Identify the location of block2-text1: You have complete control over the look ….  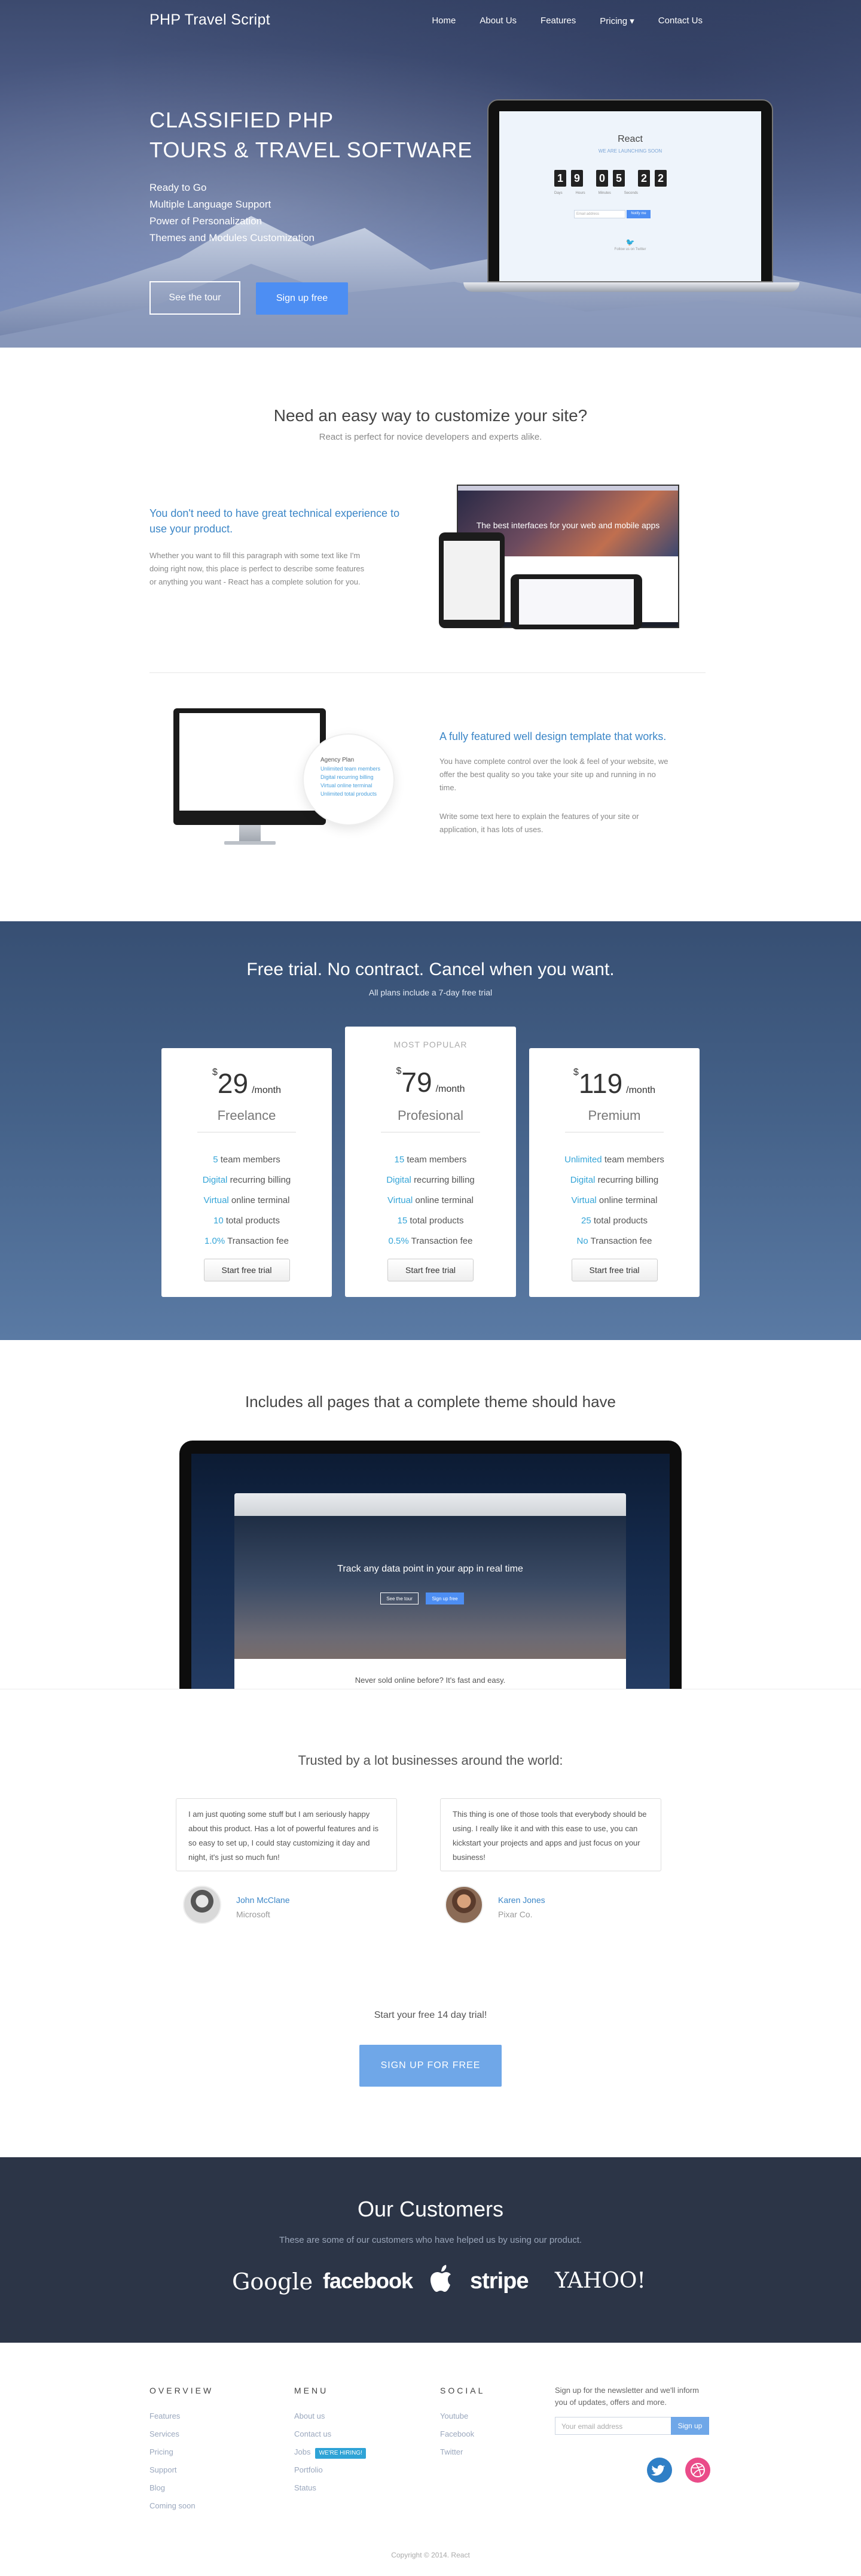
(553, 774).